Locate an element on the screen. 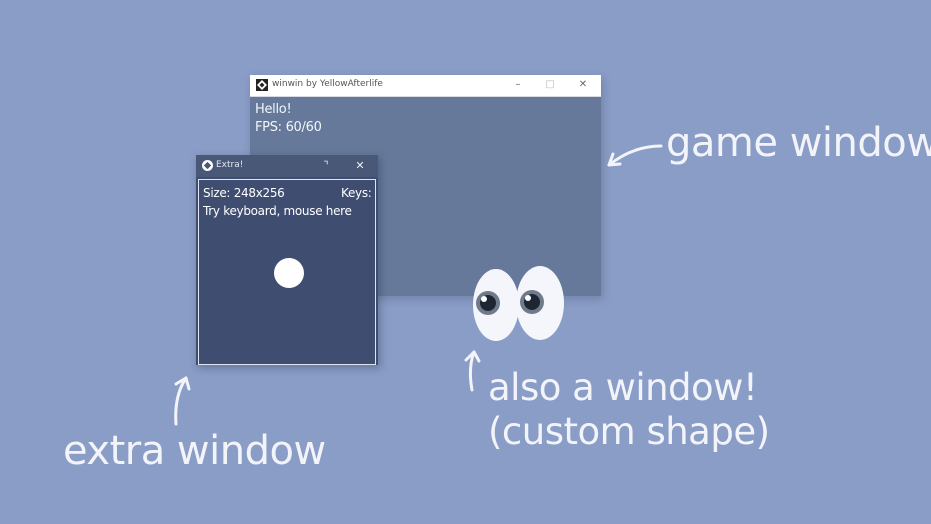  size-text: Size: 248x256 is located at coordinates (244, 193).